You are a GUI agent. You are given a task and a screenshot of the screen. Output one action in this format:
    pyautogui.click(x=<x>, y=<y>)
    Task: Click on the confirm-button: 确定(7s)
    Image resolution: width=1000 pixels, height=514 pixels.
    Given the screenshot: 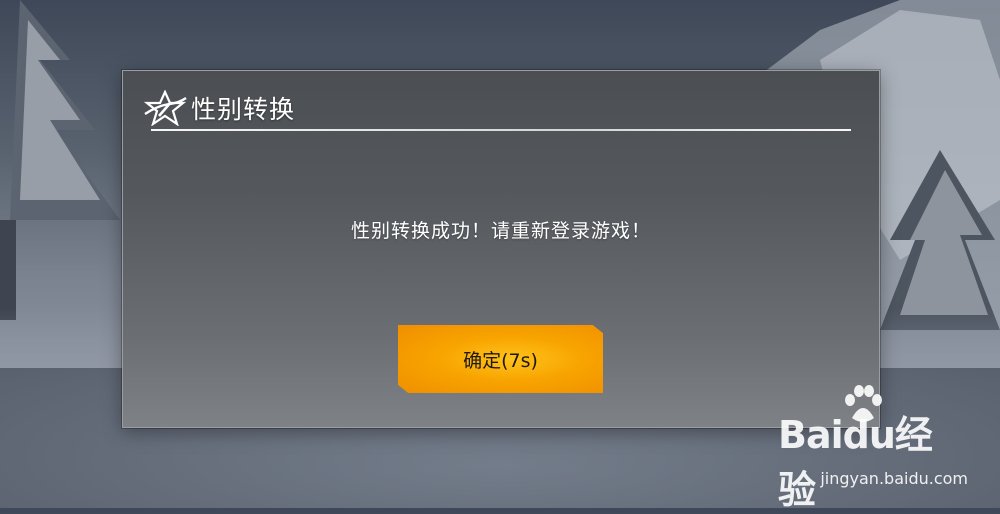 What is the action you would take?
    pyautogui.click(x=500, y=359)
    